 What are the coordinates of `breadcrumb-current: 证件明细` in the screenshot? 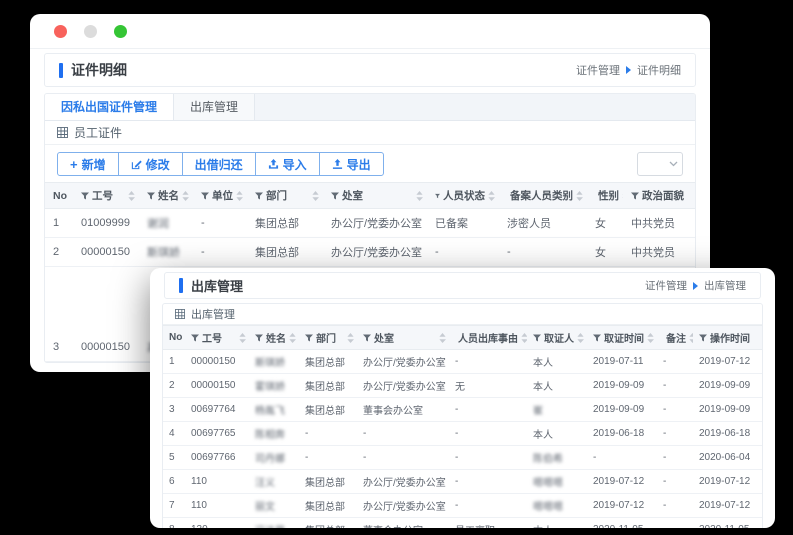 It's located at (659, 71).